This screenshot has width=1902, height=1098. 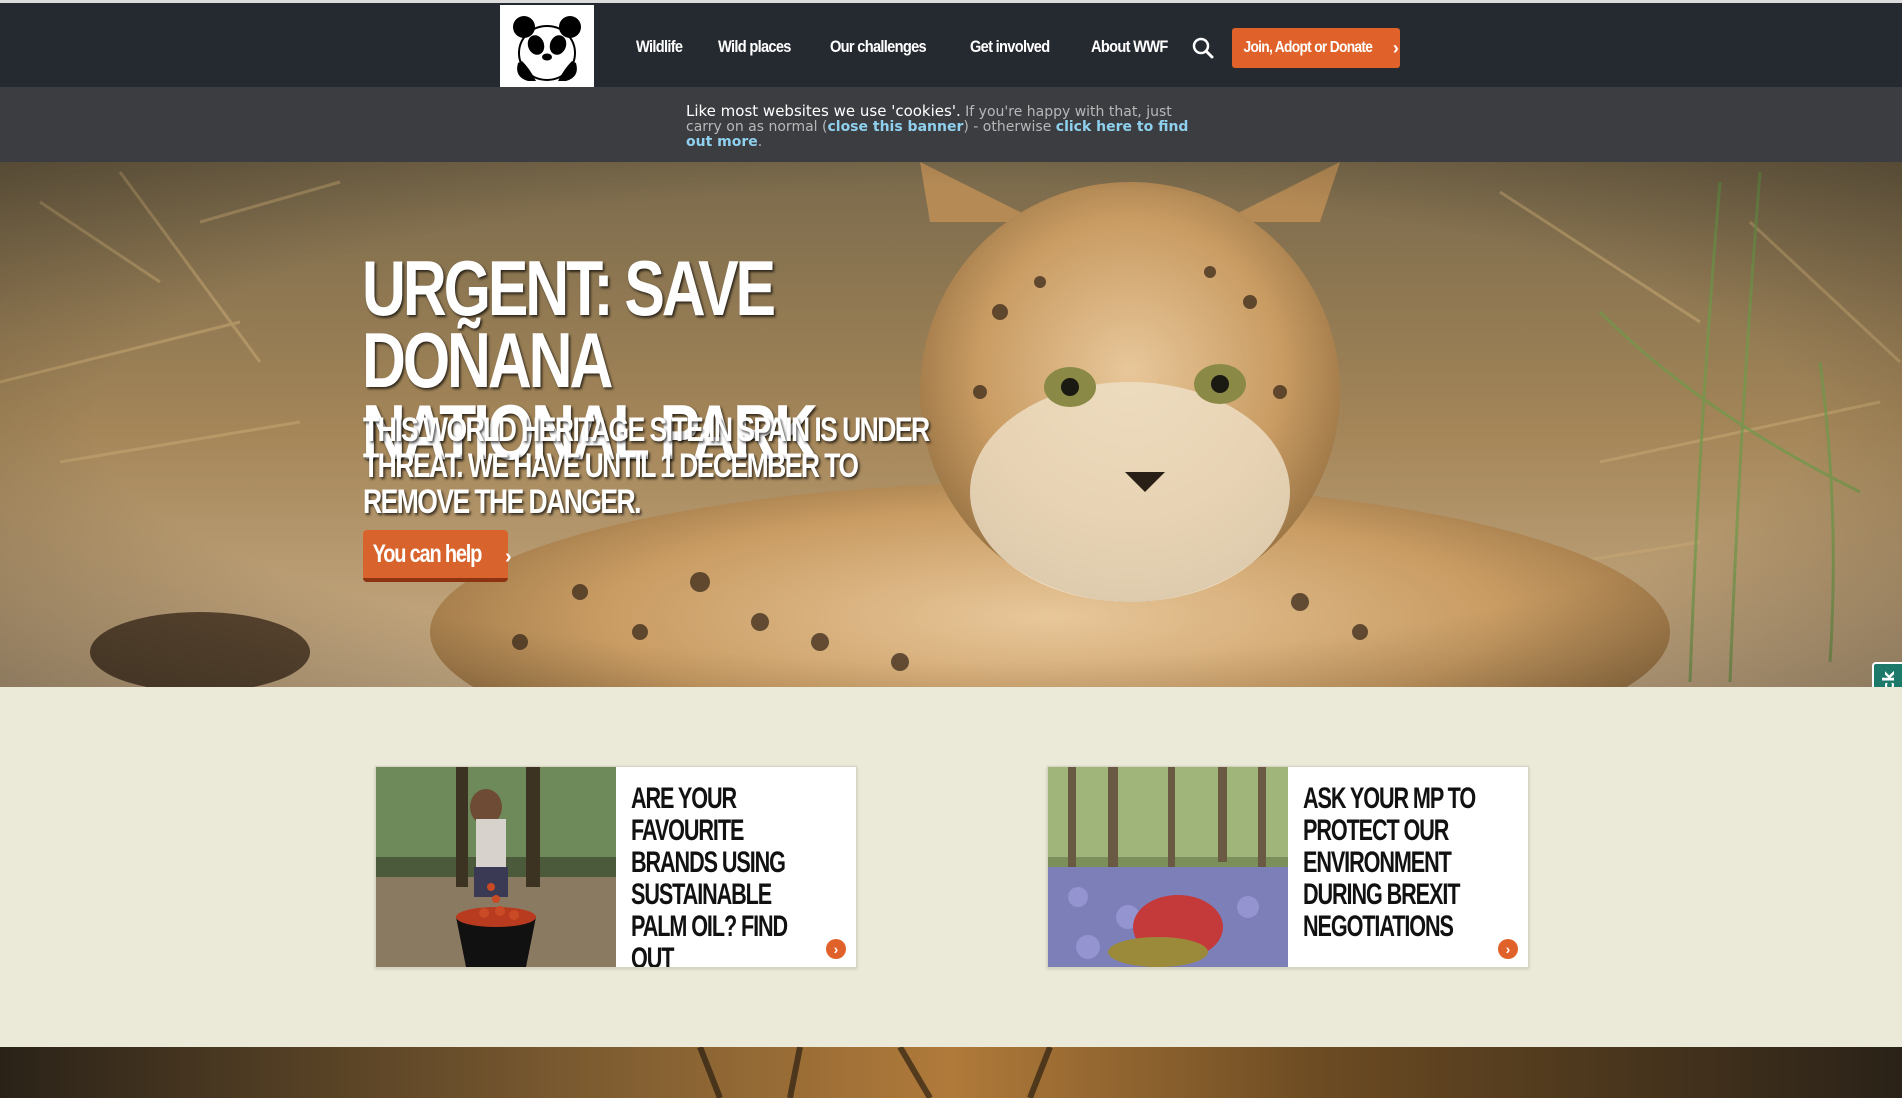 What do you see at coordinates (659, 47) in the screenshot?
I see `nav-wildlife: Wildlife` at bounding box center [659, 47].